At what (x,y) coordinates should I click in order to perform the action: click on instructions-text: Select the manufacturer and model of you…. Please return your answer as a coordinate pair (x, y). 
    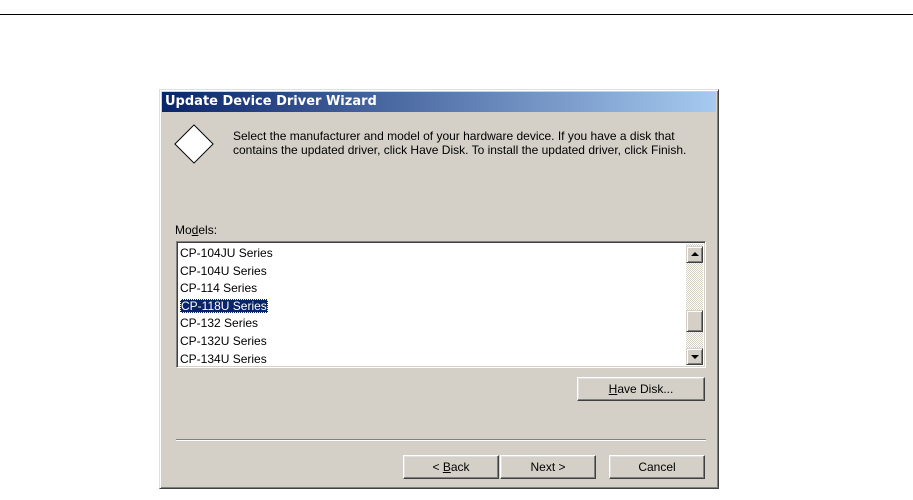
    Looking at the image, I should click on (460, 143).